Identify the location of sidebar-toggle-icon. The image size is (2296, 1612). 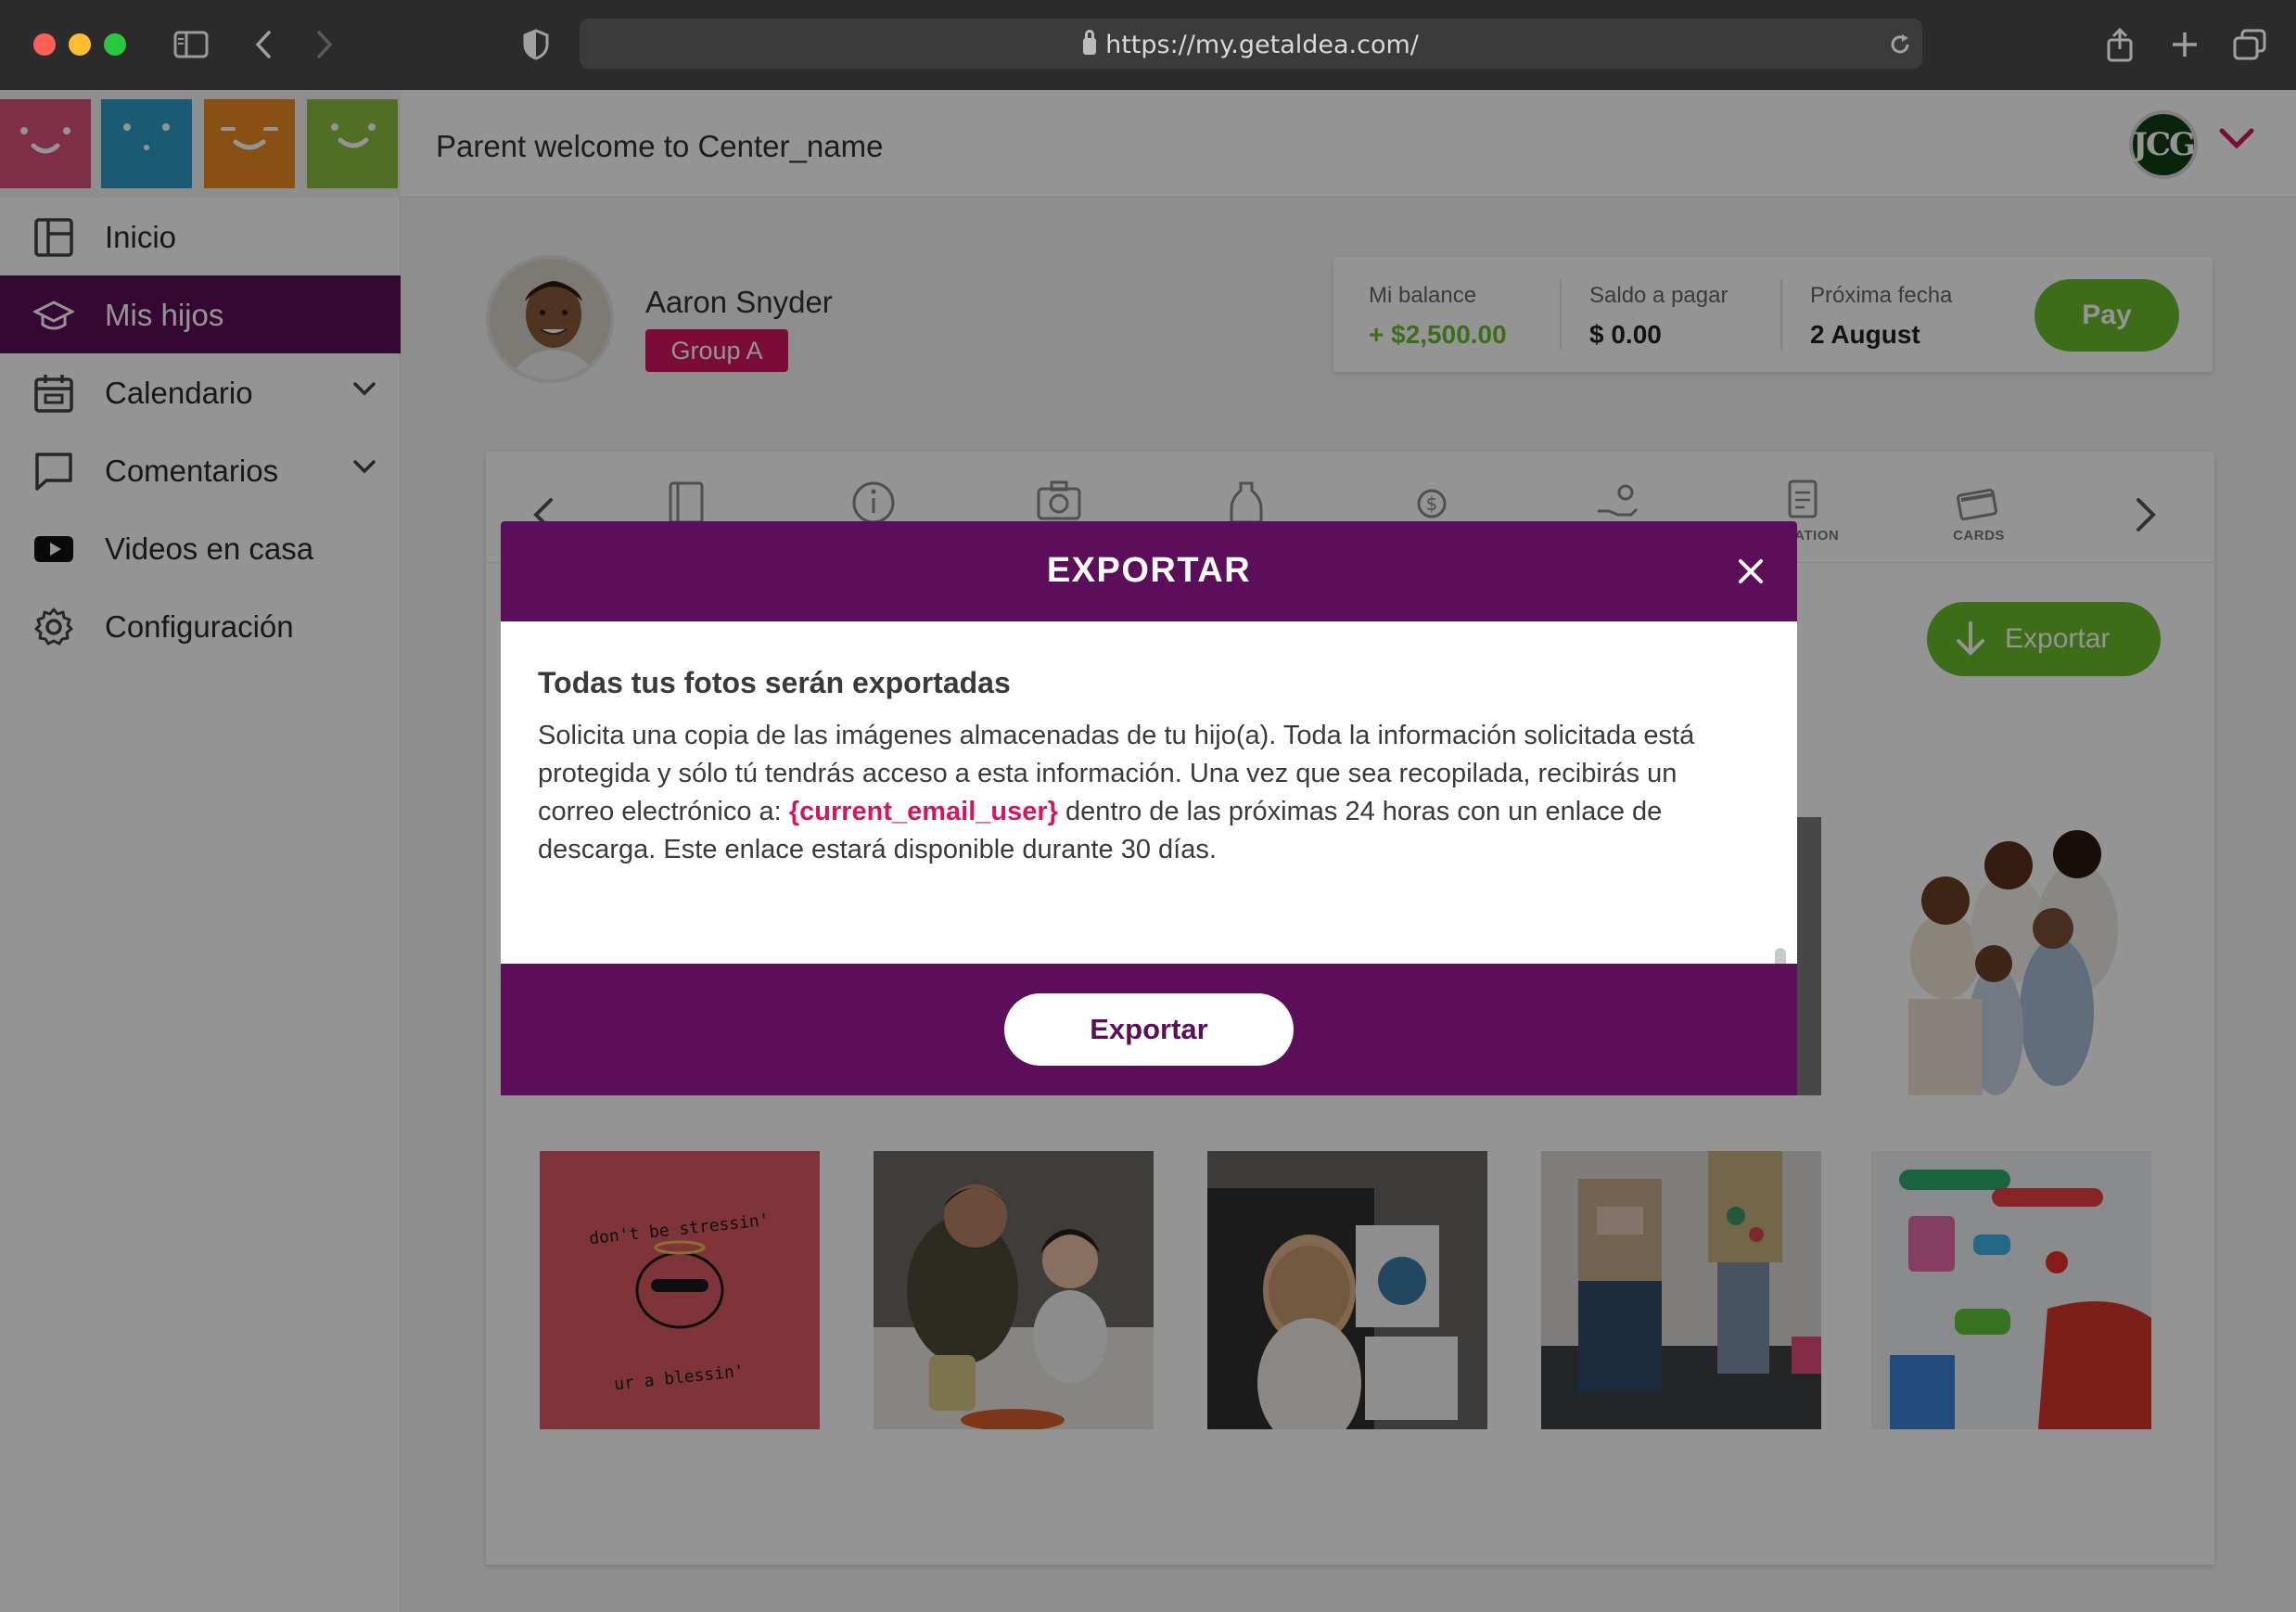
(191, 44).